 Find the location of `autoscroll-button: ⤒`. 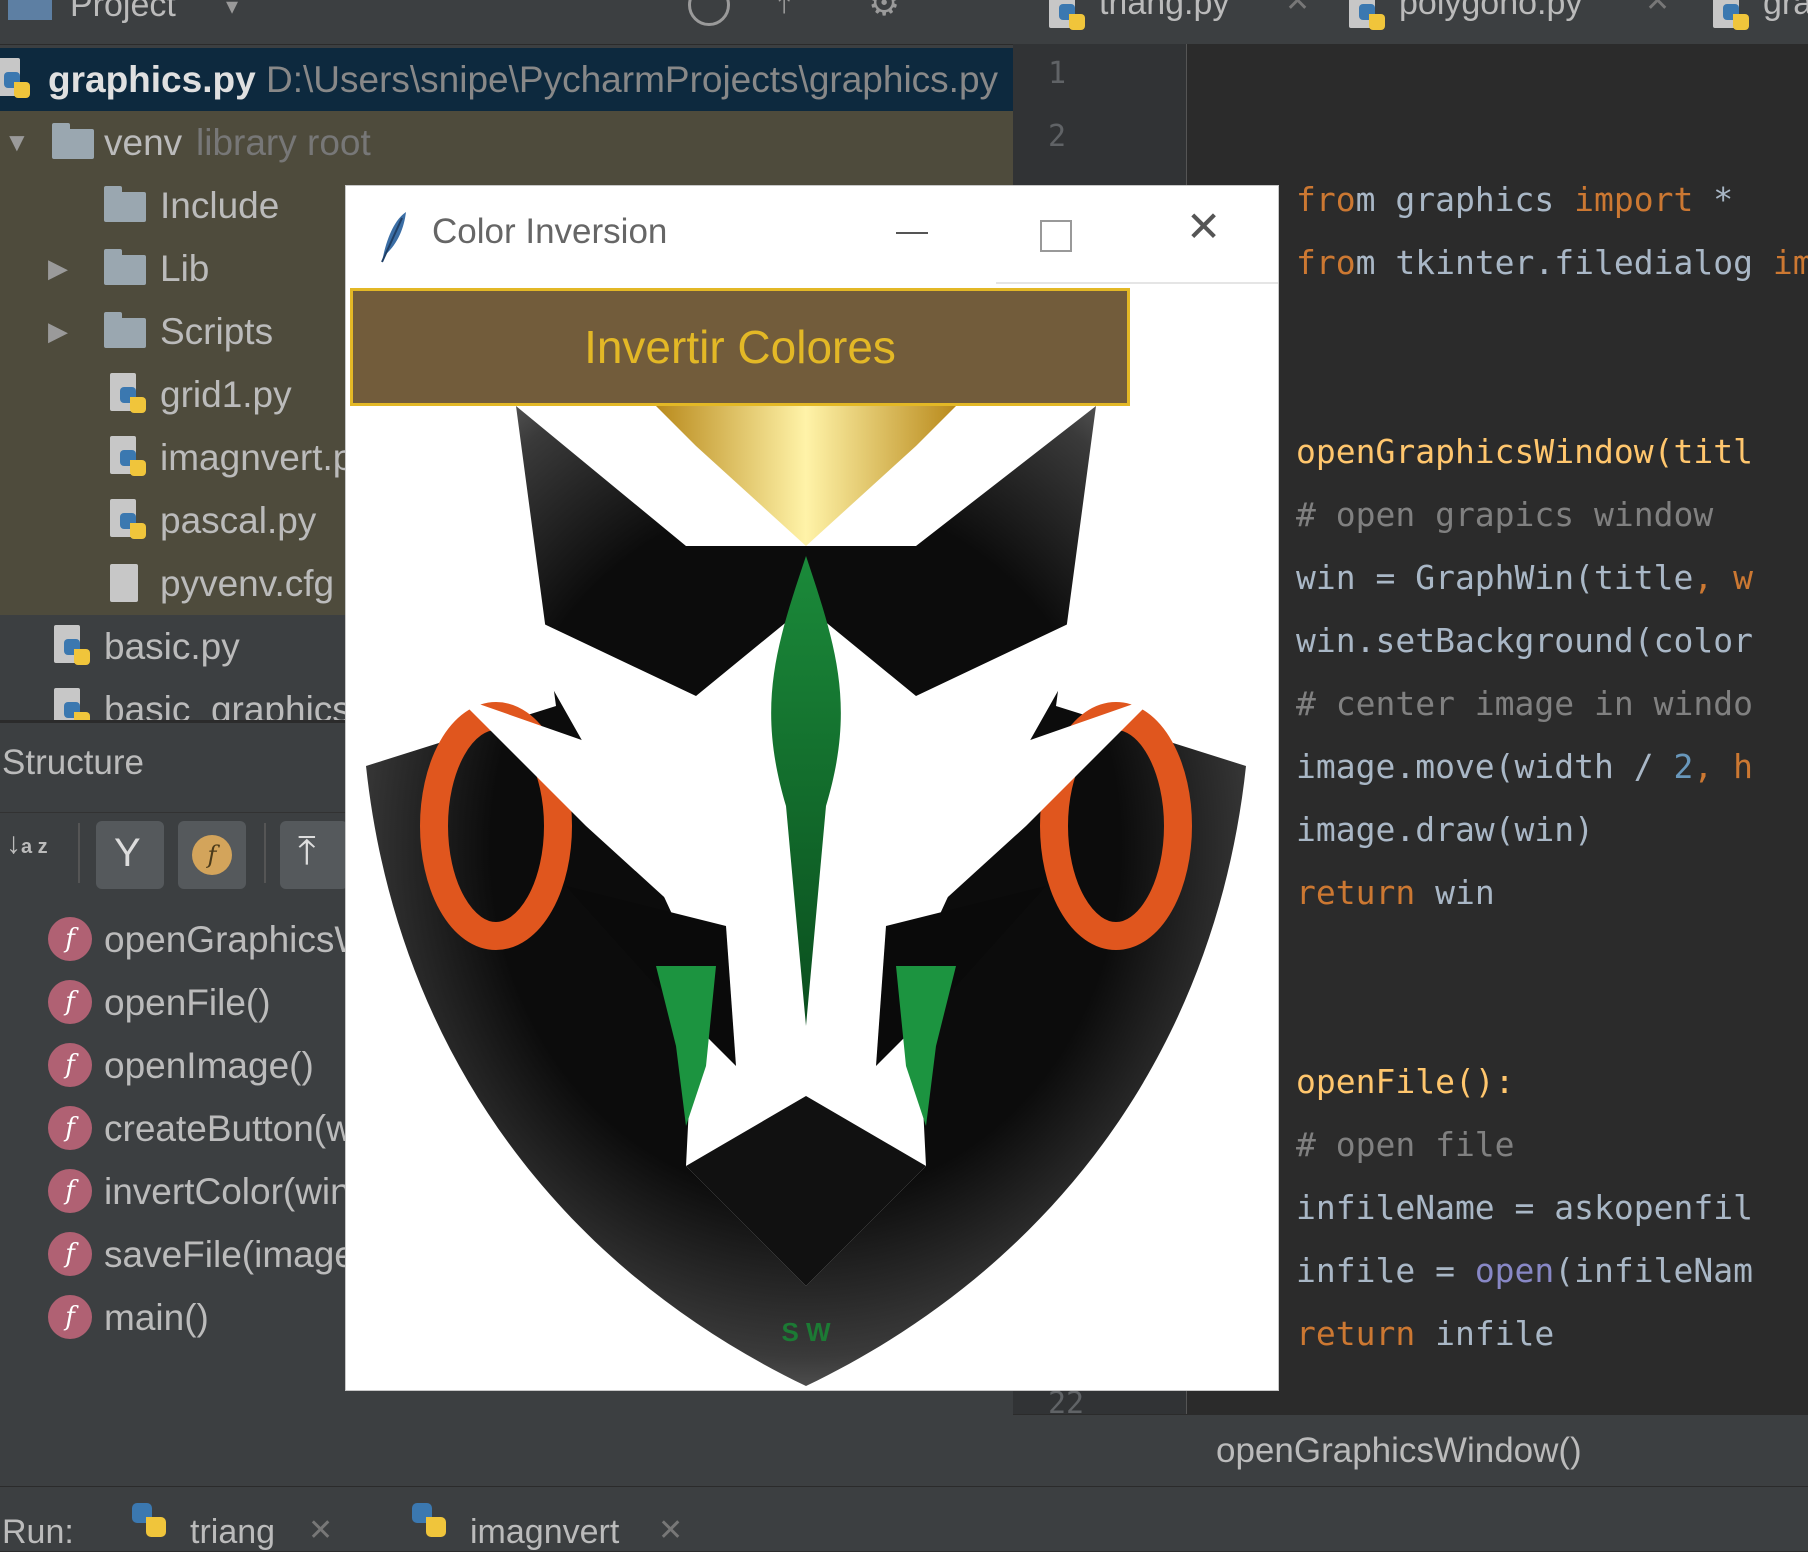

autoscroll-button: ⤒ is located at coordinates (314, 855).